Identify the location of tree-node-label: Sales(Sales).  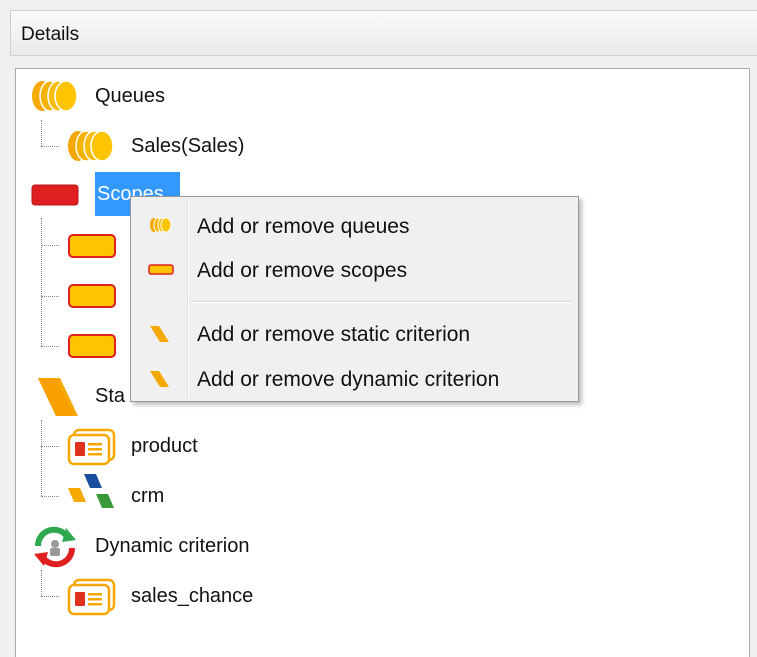
(188, 146).